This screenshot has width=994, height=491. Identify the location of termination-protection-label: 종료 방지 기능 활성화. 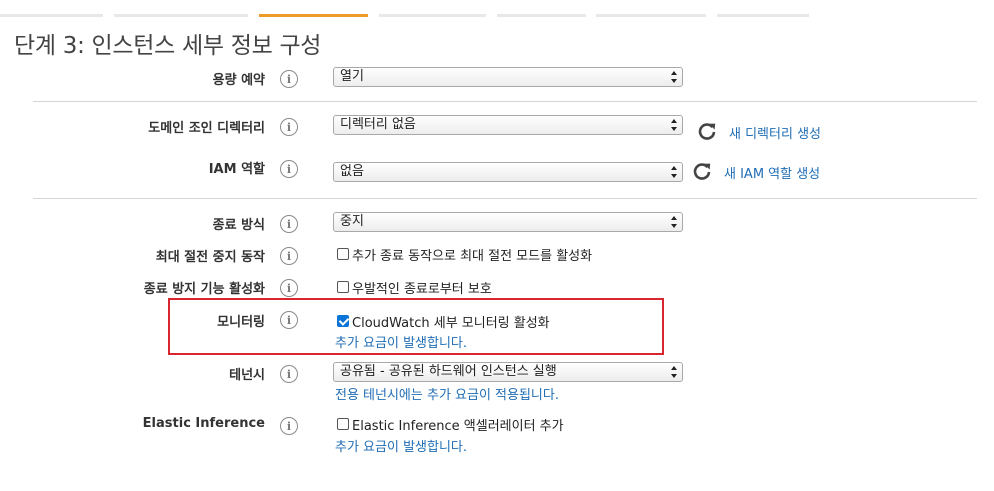
(204, 289).